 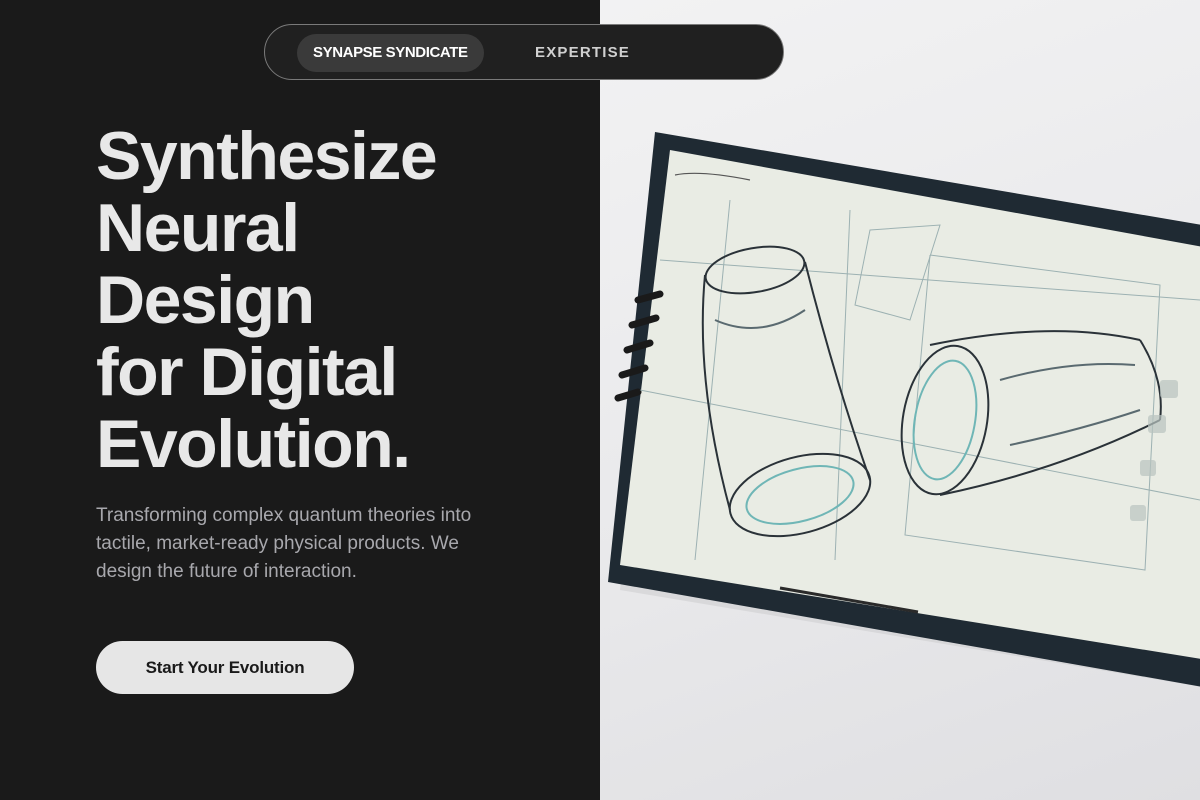 What do you see at coordinates (524, 52) in the screenshot?
I see `top-nav: SYNAPSE SYNDICATE EXPERTISE` at bounding box center [524, 52].